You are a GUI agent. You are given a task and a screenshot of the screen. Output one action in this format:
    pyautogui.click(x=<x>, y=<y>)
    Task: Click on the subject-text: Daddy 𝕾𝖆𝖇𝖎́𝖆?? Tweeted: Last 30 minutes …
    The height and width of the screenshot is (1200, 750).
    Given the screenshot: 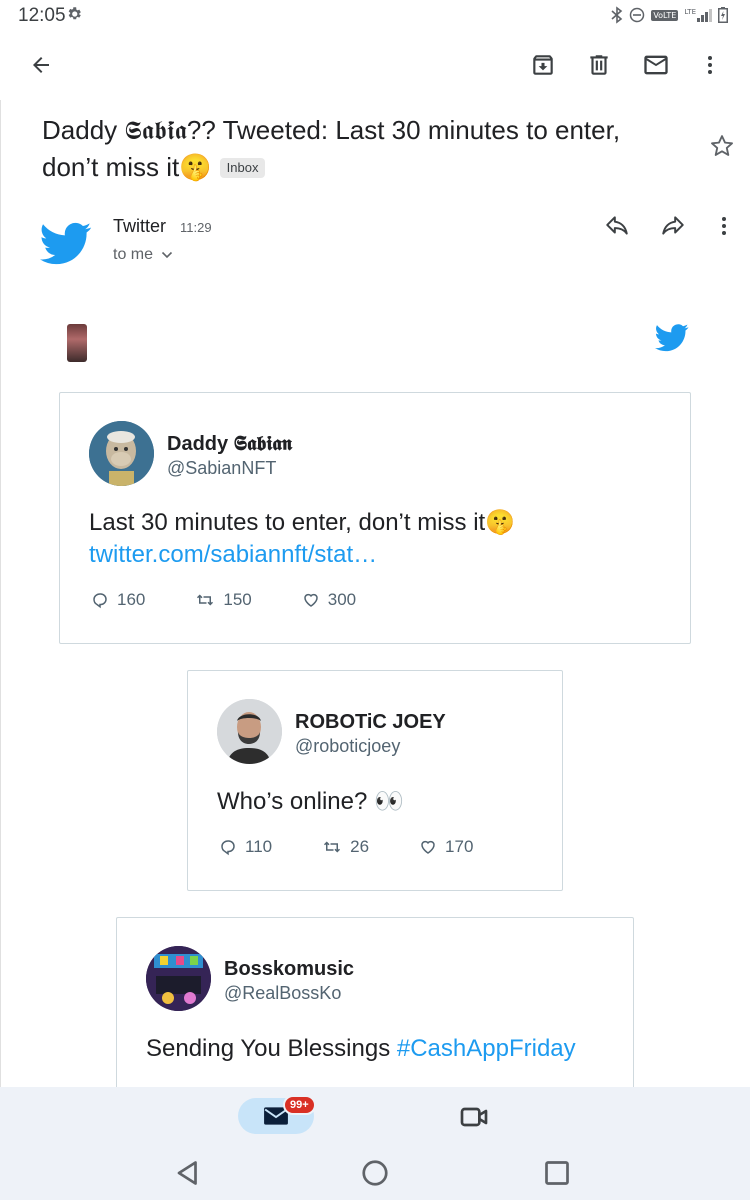 What is the action you would take?
    pyautogui.click(x=331, y=148)
    